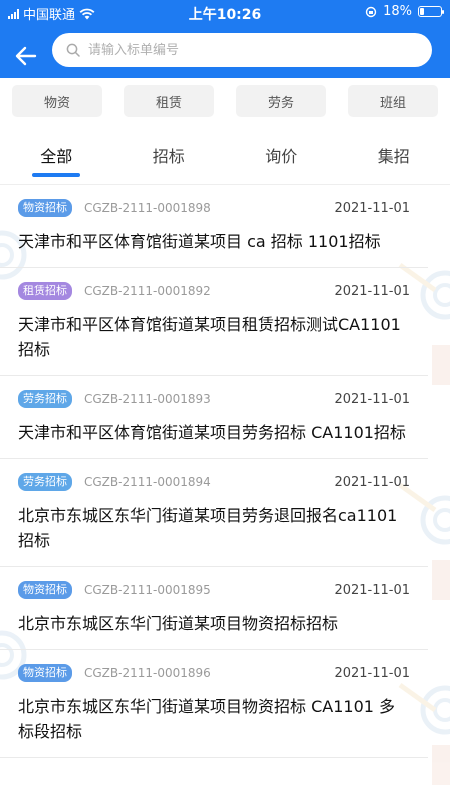 The height and width of the screenshot is (800, 450). Describe the element at coordinates (214, 291) in the screenshot. I see `item-meta: 租赁招标 CGZB-2111-0001892 2021-11-01` at that location.